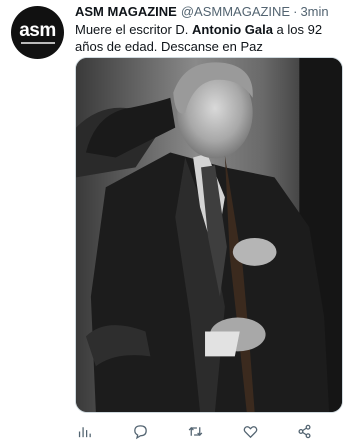  Describe the element at coordinates (232, 29) in the screenshot. I see `tweet-text-bold-name: Antonio Gala` at that location.